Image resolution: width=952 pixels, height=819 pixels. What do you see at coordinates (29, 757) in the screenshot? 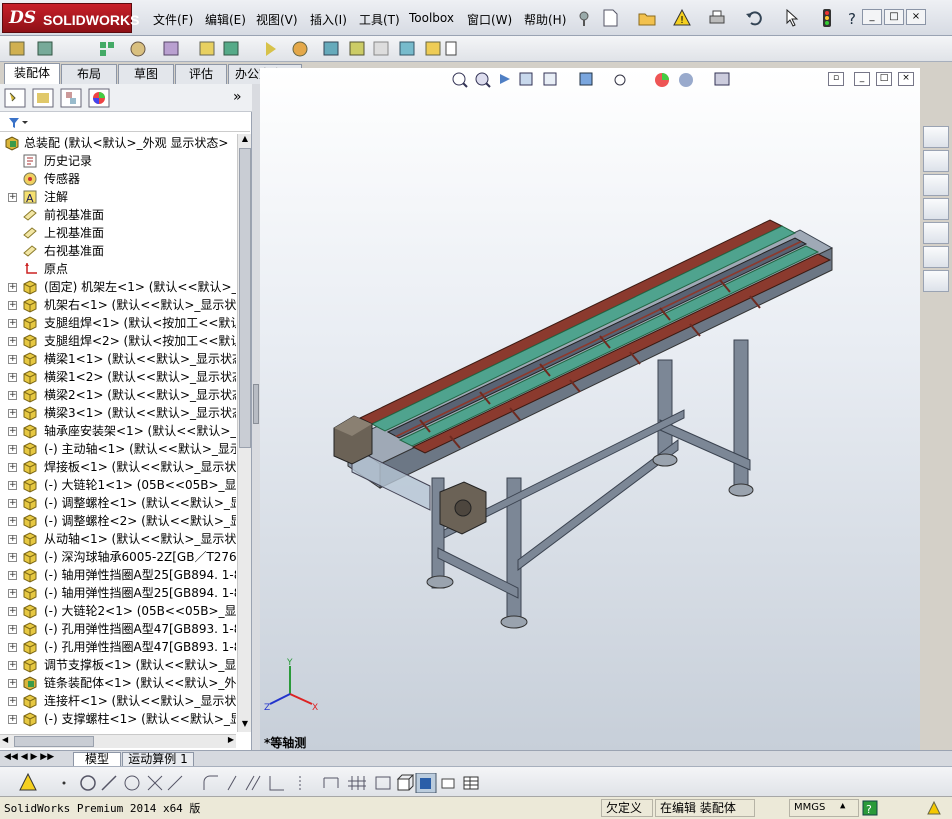
I see `tab-nav-arrows-icon: ◀◀ ◀ ▶ ▶▶` at bounding box center [29, 757].